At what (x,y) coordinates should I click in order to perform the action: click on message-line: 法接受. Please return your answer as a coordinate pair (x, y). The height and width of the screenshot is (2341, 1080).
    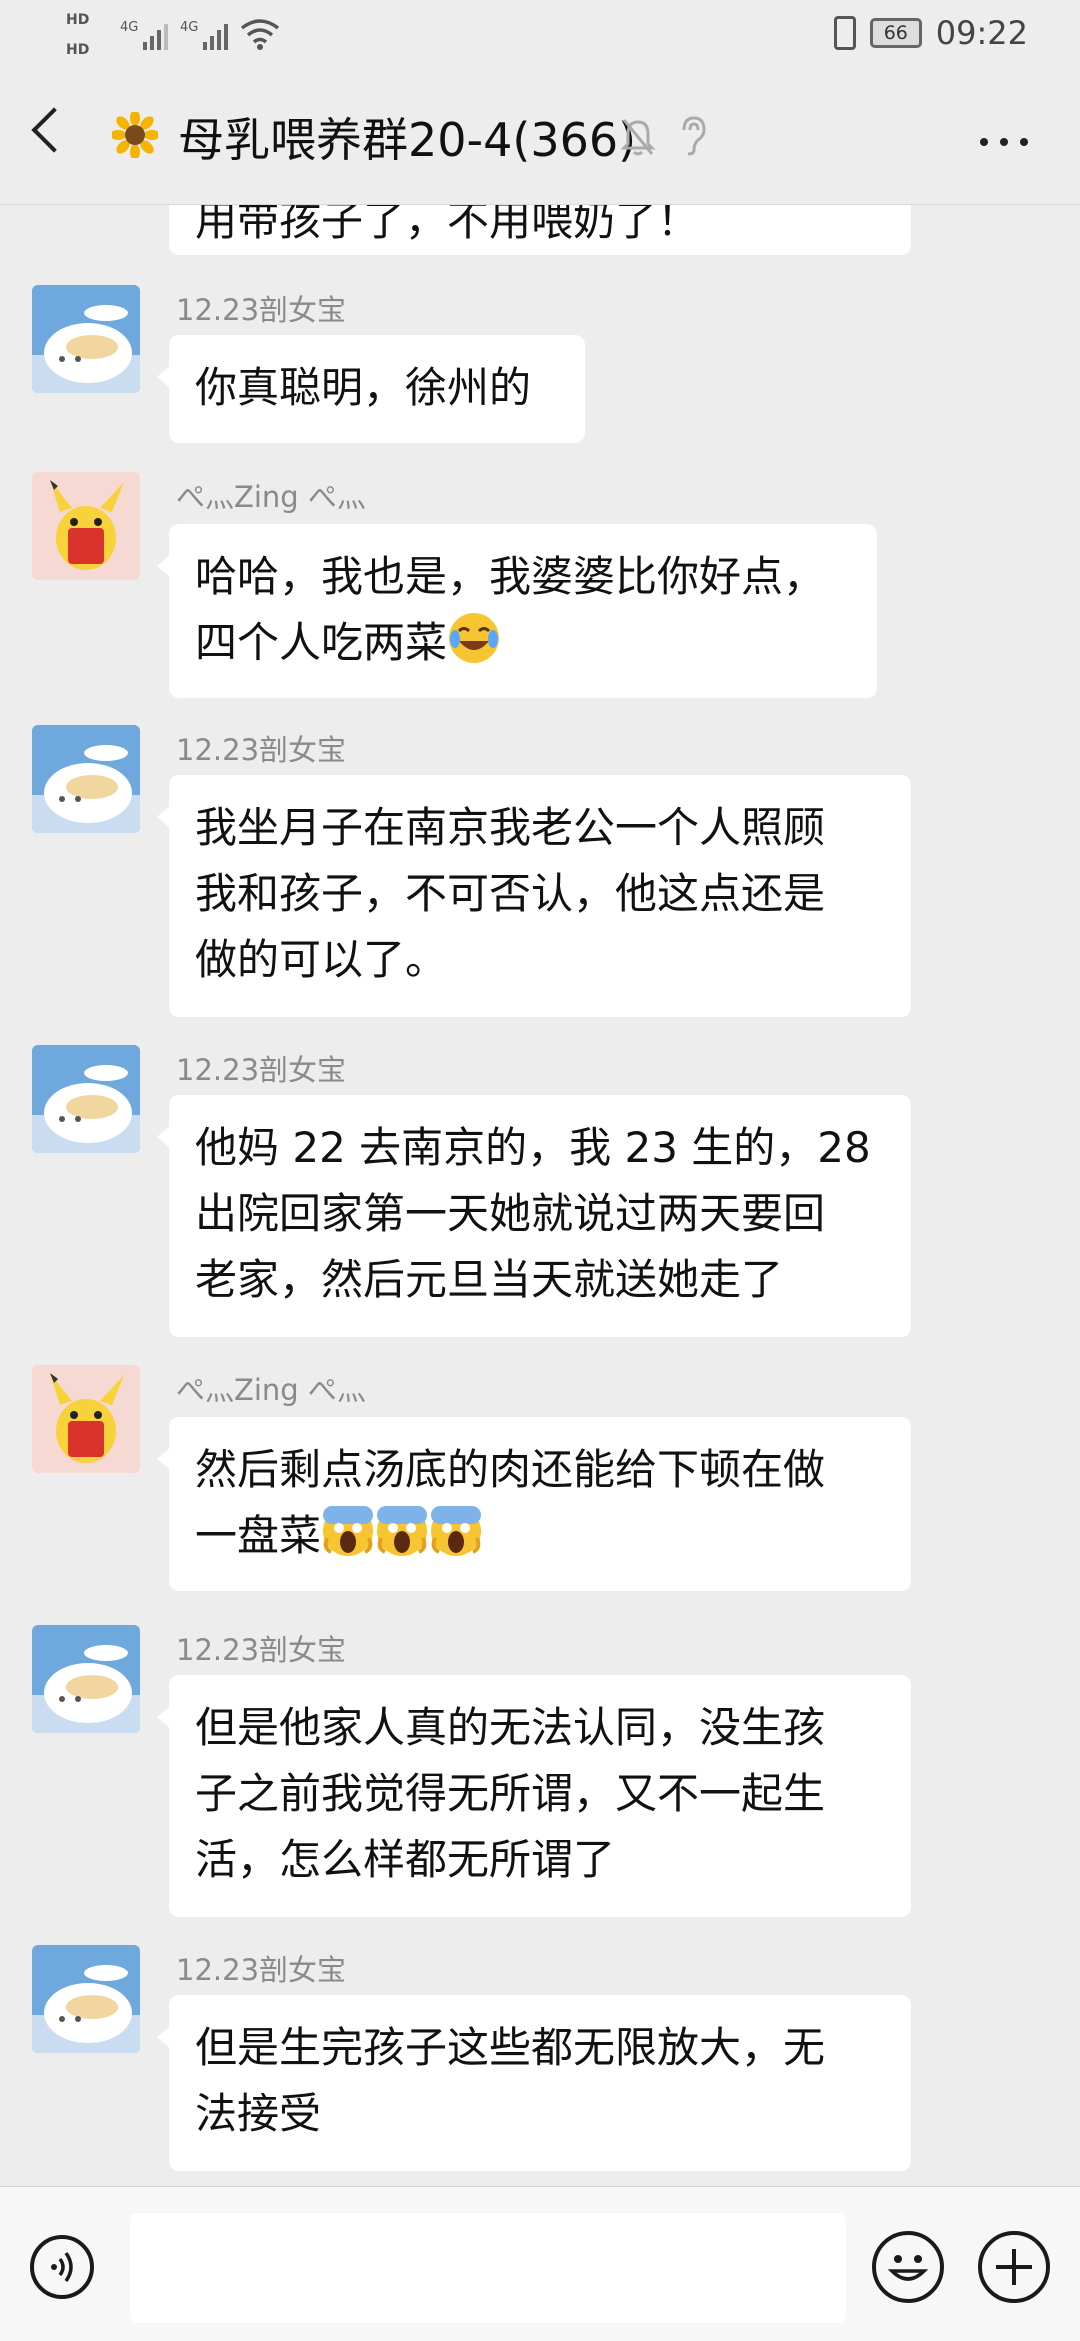
    Looking at the image, I should click on (258, 2113).